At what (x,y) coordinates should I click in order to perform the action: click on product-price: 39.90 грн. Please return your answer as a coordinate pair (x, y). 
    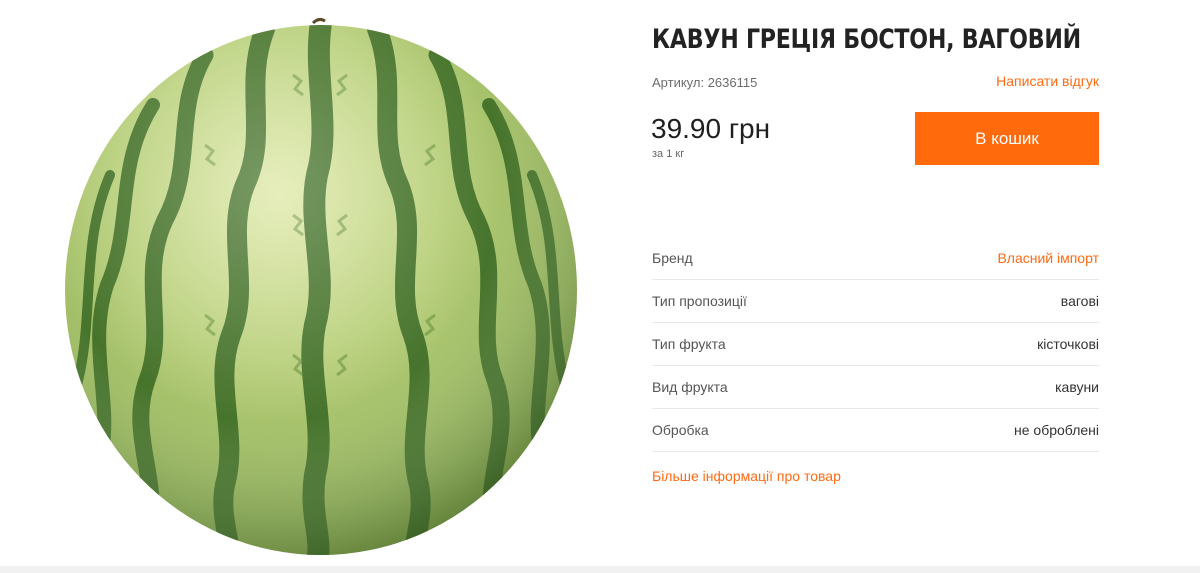
    Looking at the image, I should click on (711, 128).